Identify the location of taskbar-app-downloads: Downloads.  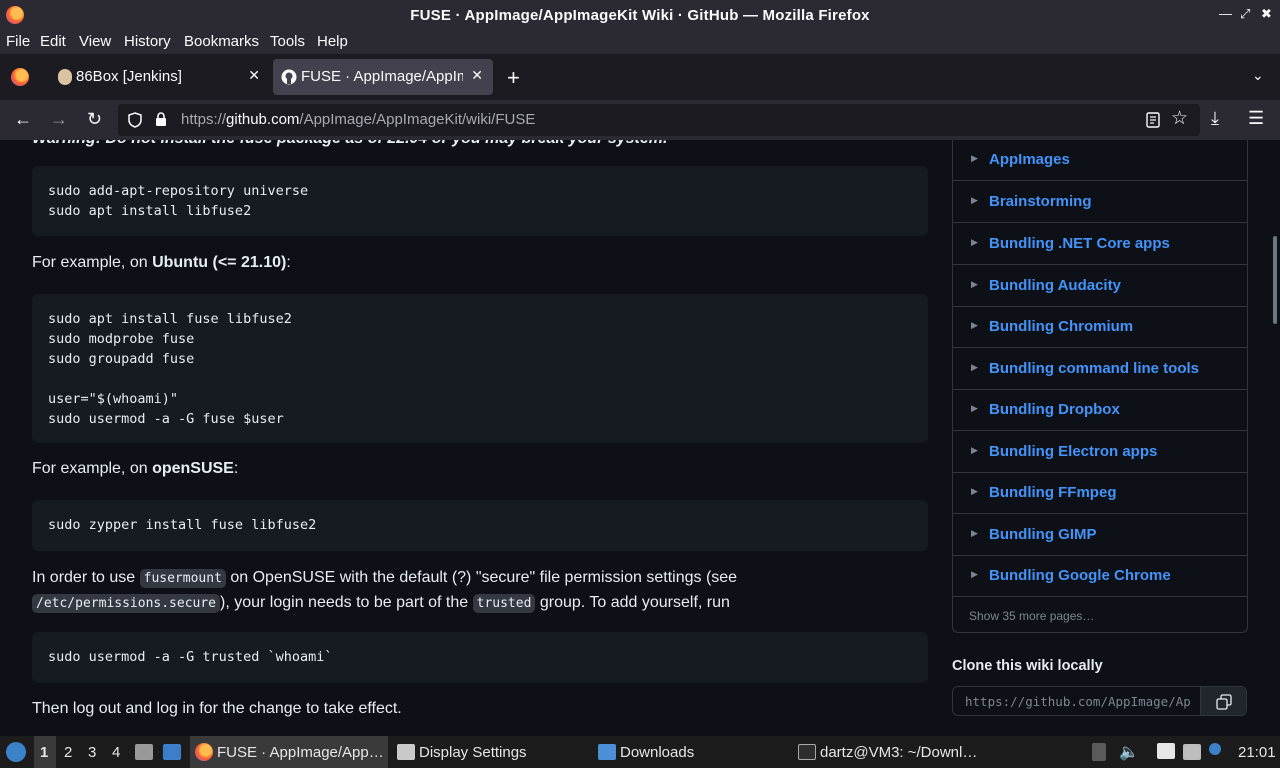
(693, 752).